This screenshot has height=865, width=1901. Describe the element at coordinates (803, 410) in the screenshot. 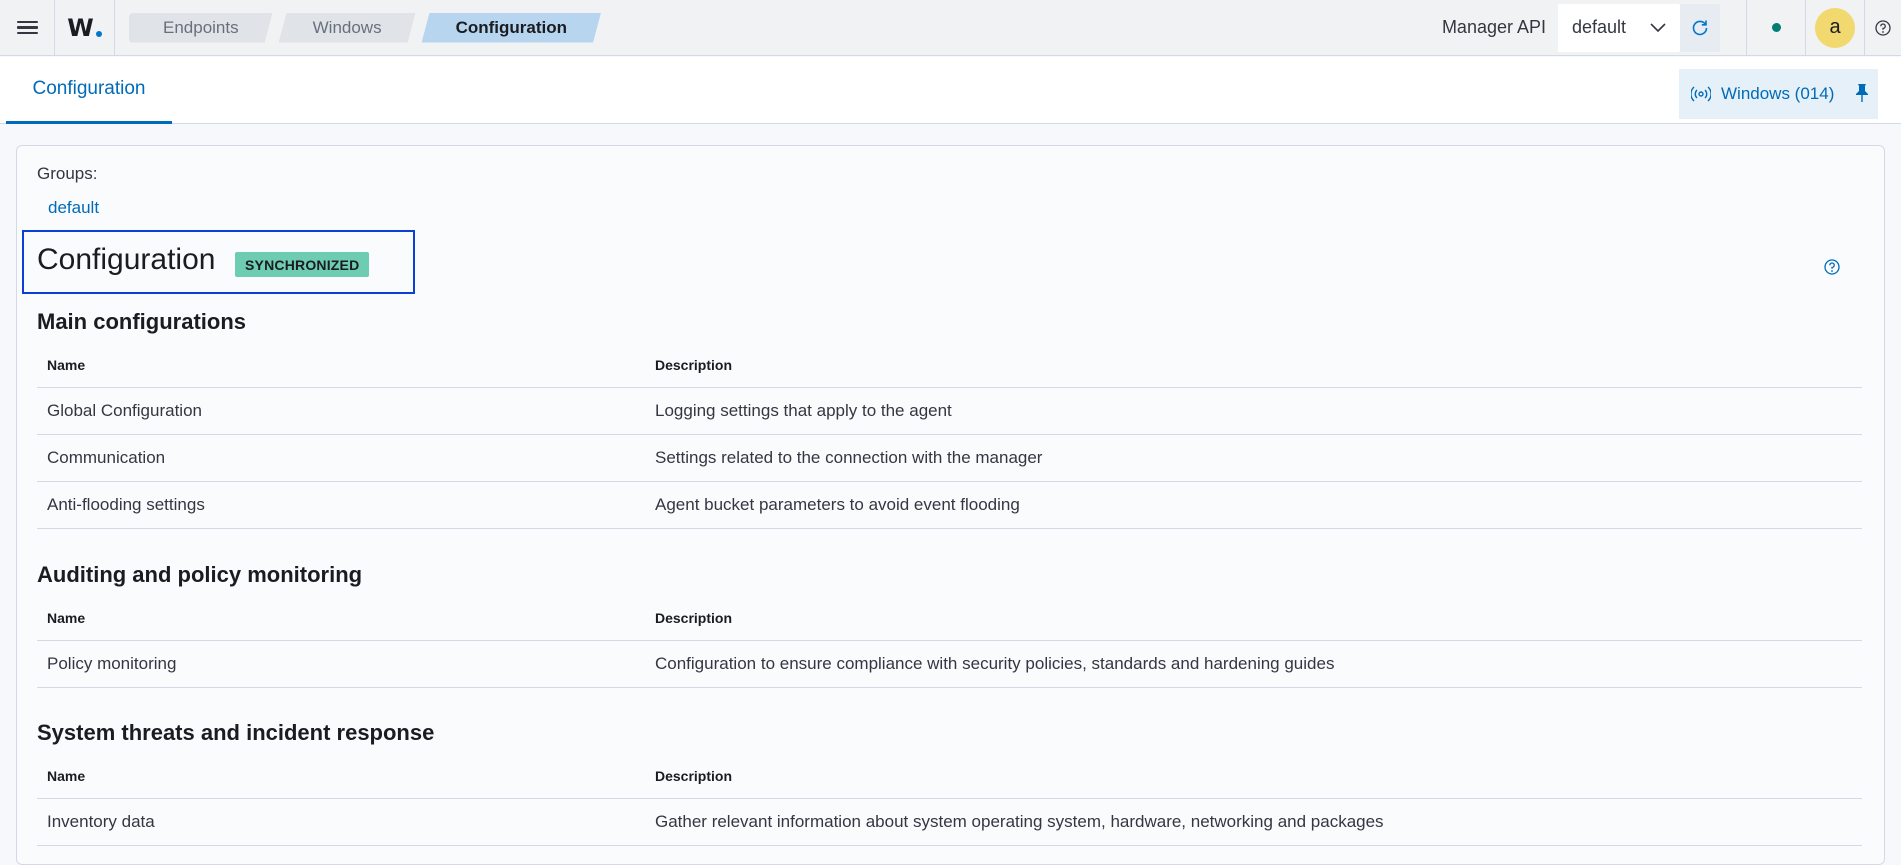

I see `row-description: Logging settings that apply to the agent` at that location.